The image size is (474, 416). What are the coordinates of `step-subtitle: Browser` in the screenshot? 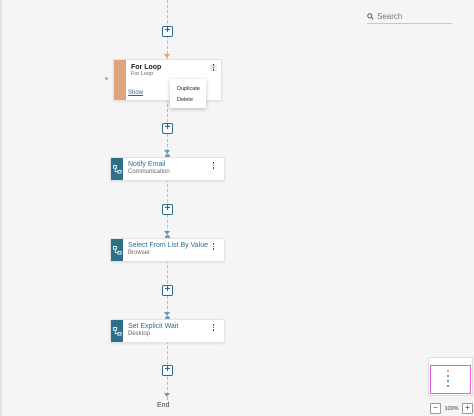 It's located at (139, 253).